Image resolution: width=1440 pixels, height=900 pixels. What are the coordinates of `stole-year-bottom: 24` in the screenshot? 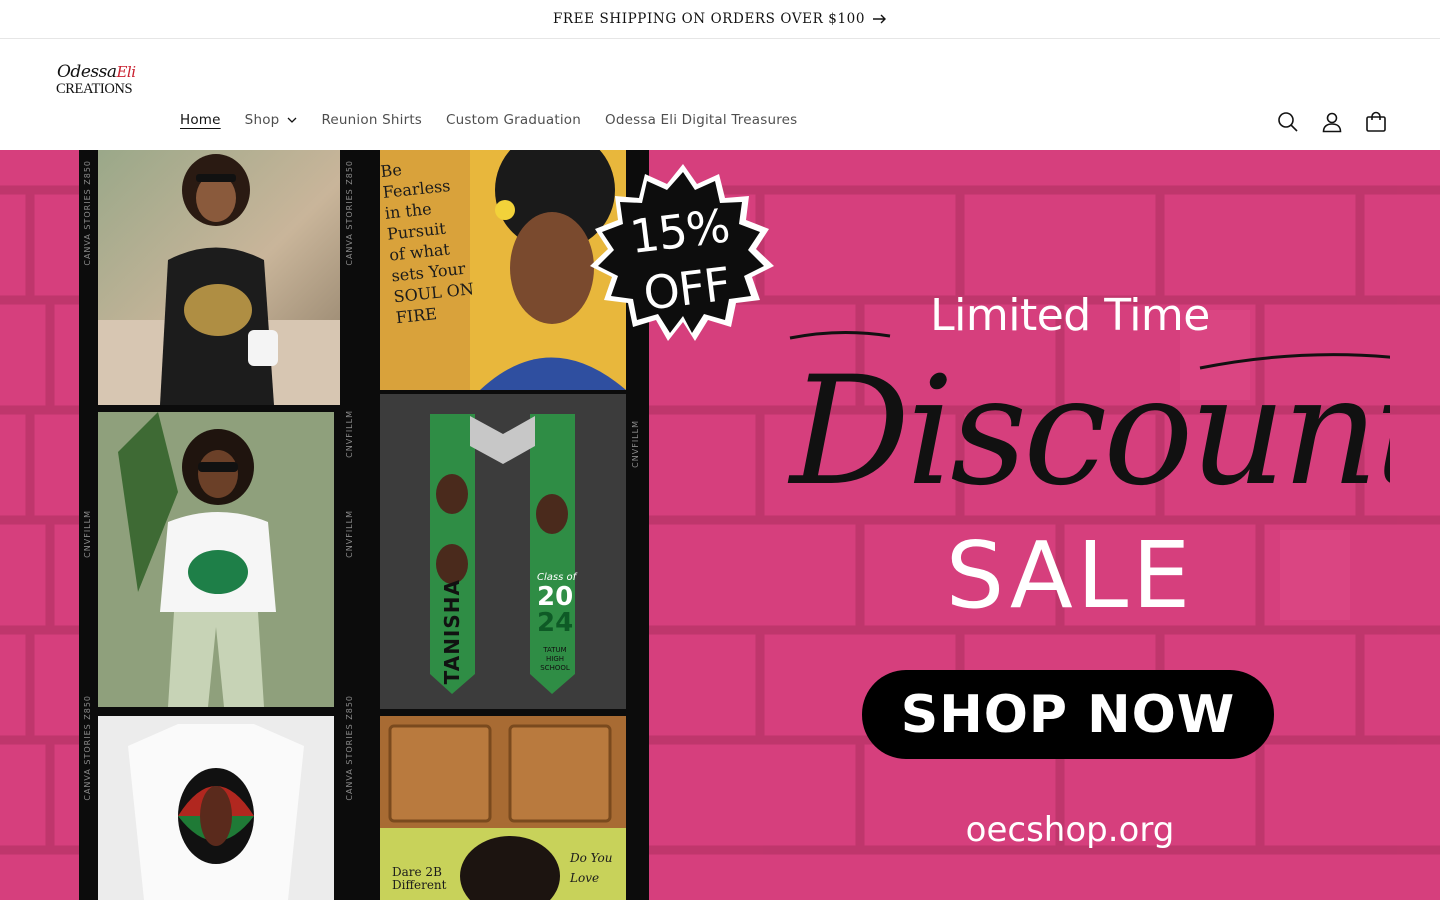 It's located at (555, 623).